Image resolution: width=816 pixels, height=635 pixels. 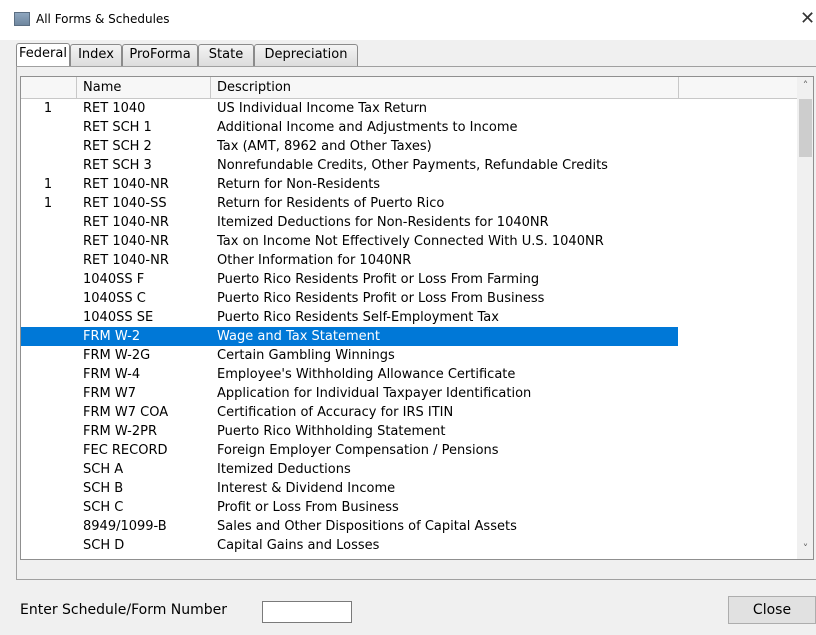 What do you see at coordinates (103, 469) in the screenshot?
I see `row-name-cell: SCH A` at bounding box center [103, 469].